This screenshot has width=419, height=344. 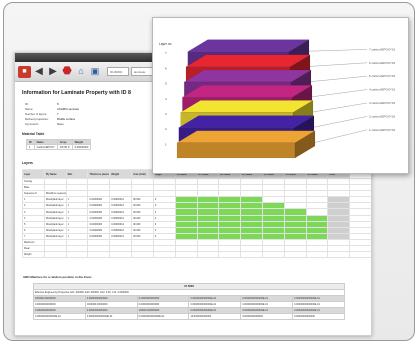 What do you see at coordinates (58, 113) in the screenshot?
I see `property-value: 7` at bounding box center [58, 113].